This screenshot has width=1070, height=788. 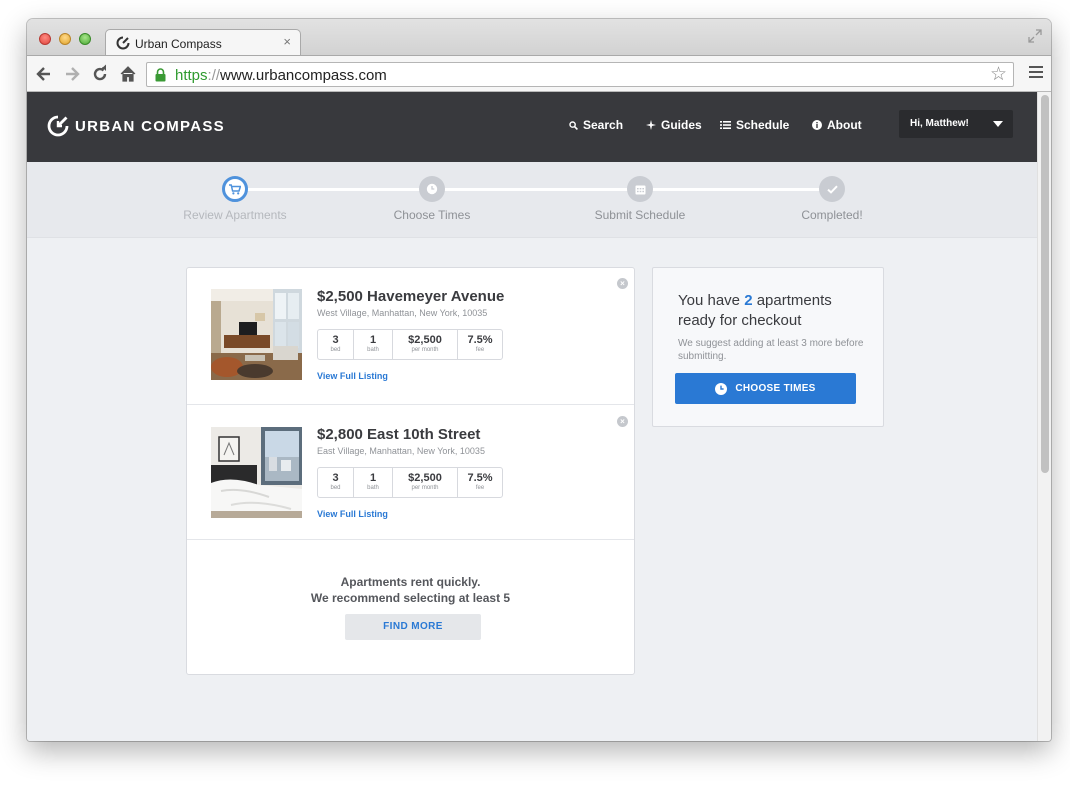 I want to click on find-more-button: FIND MORE, so click(x=413, y=627).